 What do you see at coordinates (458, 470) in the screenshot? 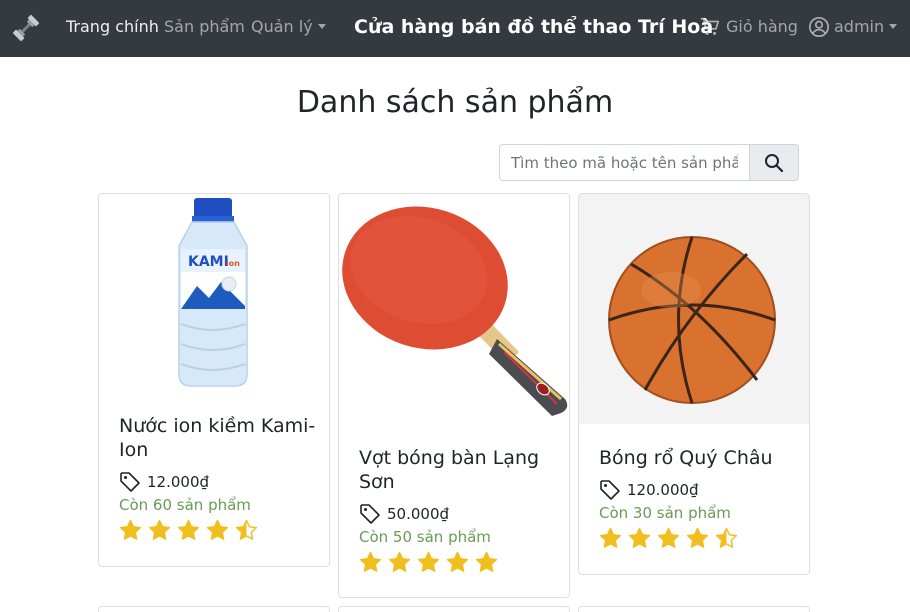
I see `product-name: Vợt bóng bàn Lạng Sơn` at bounding box center [458, 470].